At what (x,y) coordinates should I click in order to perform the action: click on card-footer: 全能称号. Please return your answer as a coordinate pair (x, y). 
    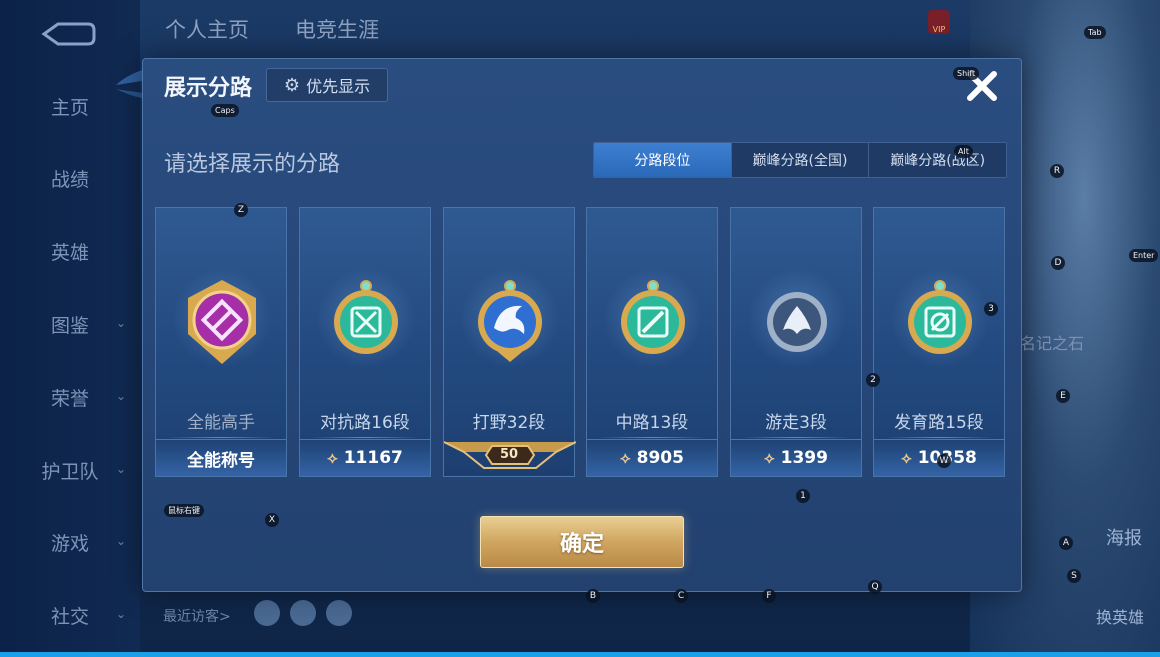
    Looking at the image, I should click on (221, 457).